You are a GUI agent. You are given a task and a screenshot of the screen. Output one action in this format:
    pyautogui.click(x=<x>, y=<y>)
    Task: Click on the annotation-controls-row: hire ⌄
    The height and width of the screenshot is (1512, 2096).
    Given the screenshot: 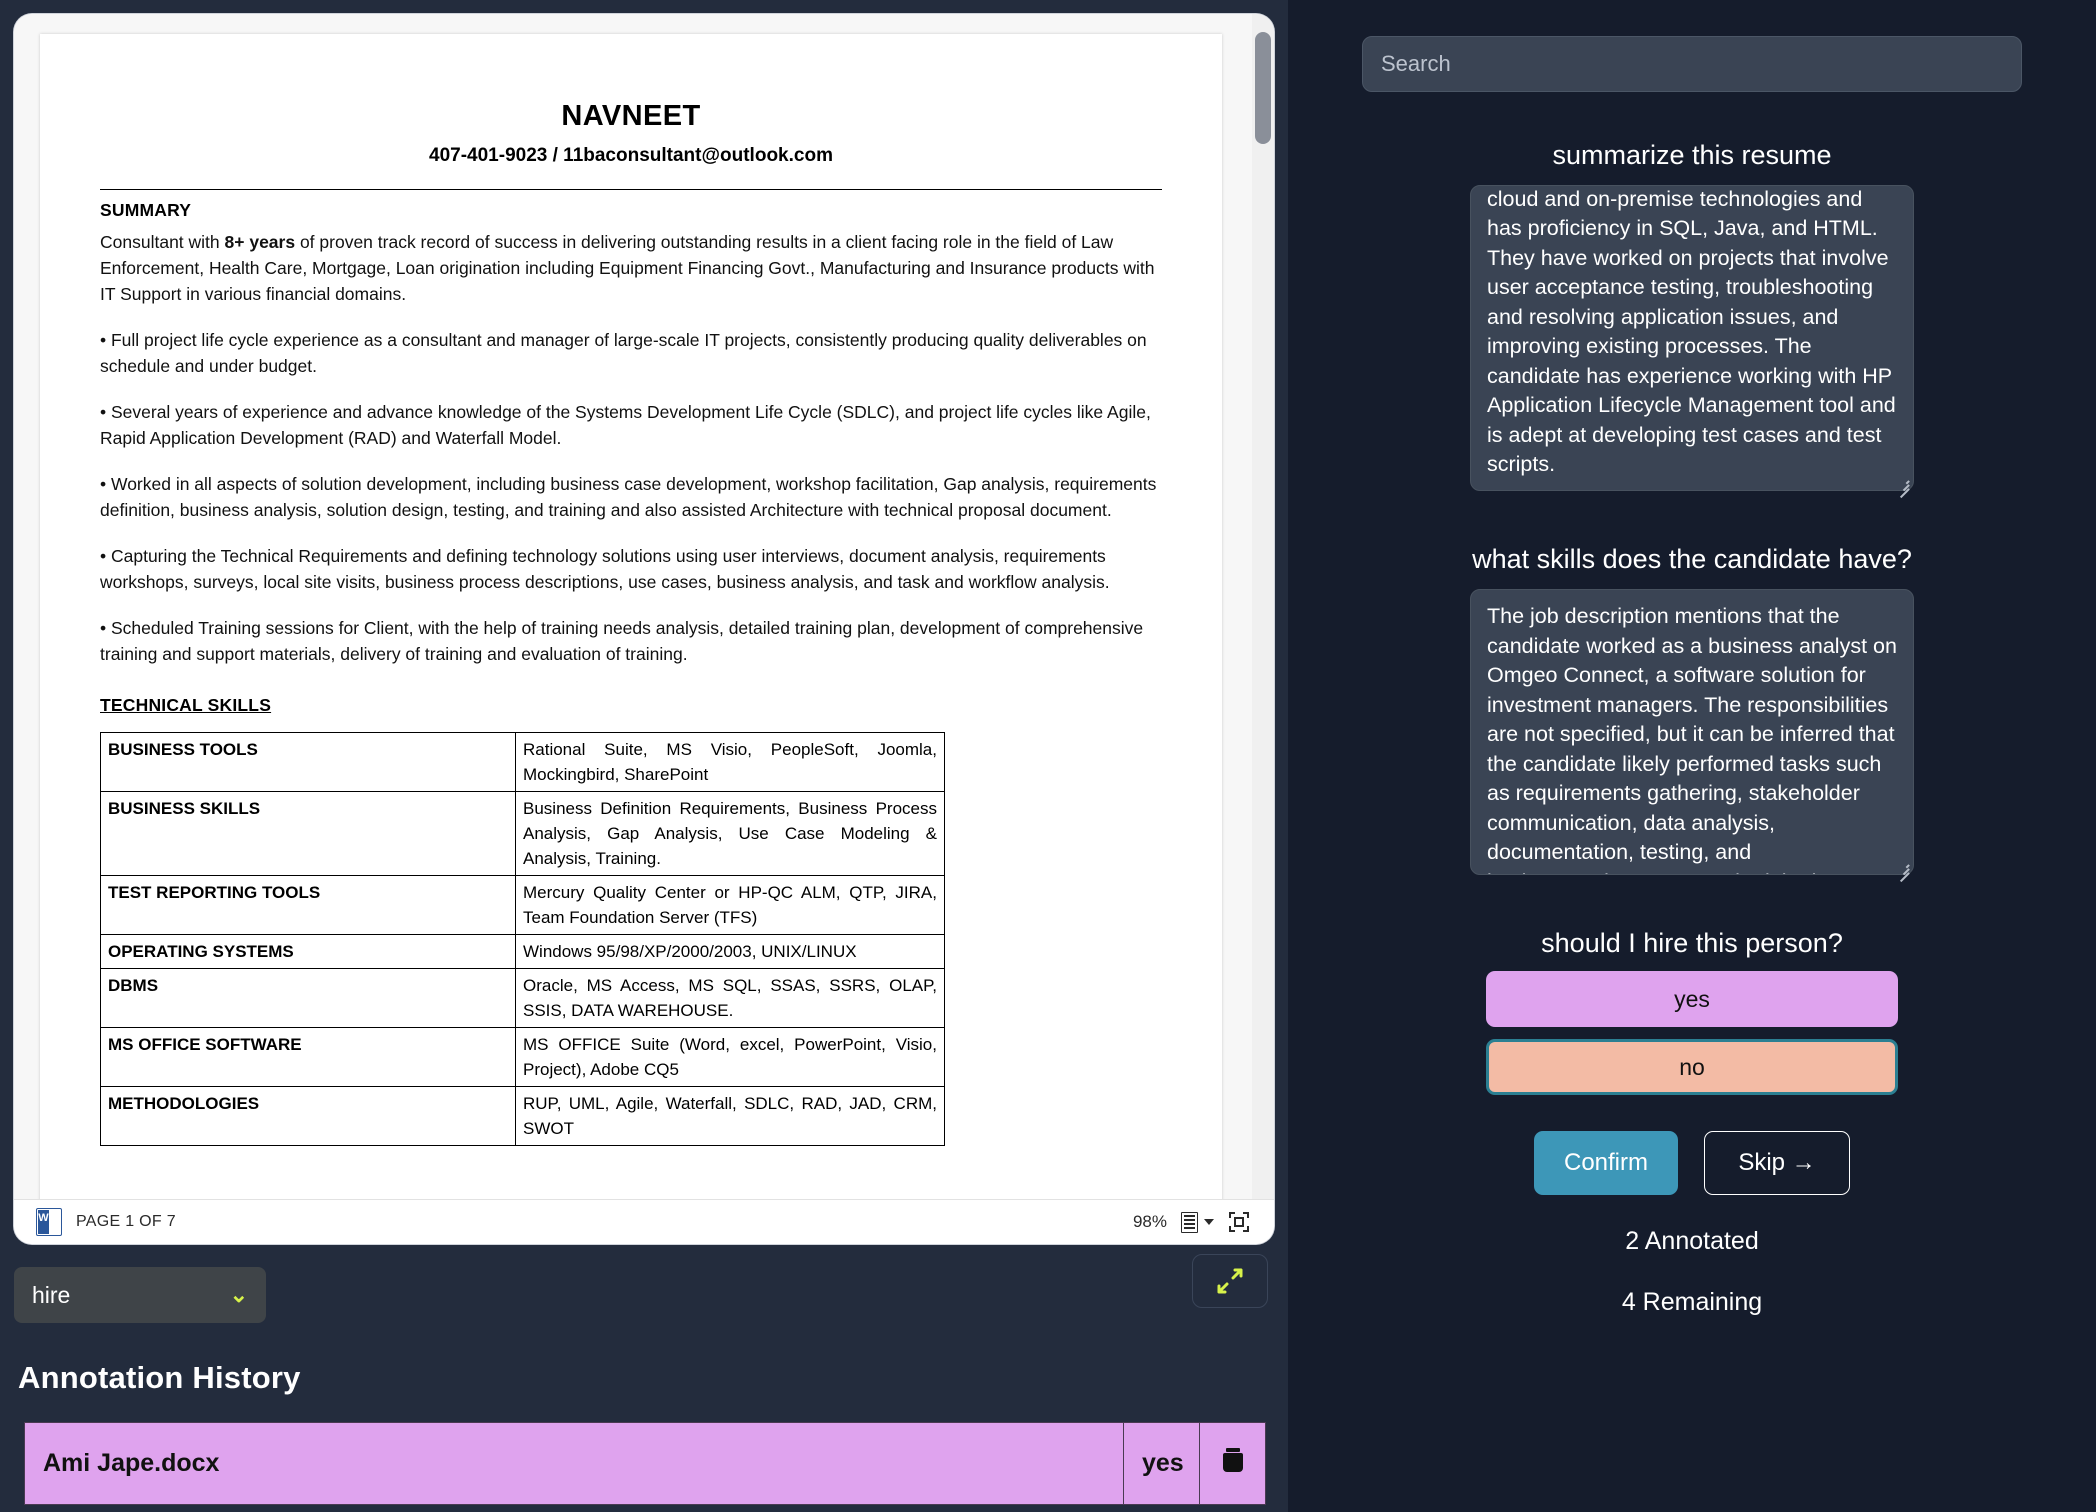 What is the action you would take?
    pyautogui.click(x=644, y=1295)
    